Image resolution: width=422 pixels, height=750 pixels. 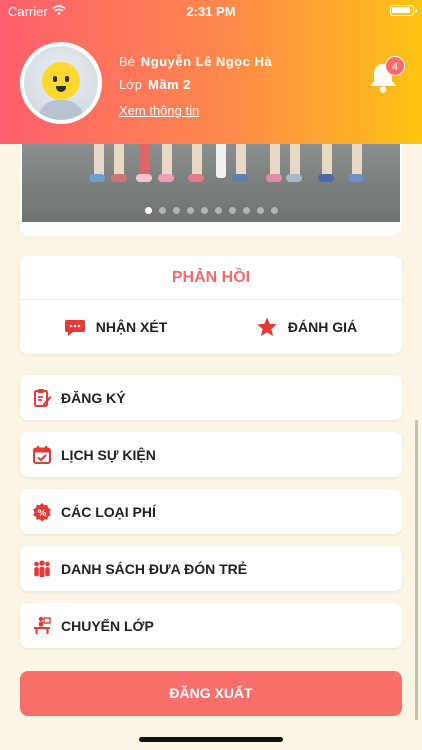 What do you see at coordinates (395, 66) in the screenshot?
I see `notification-badge: 4` at bounding box center [395, 66].